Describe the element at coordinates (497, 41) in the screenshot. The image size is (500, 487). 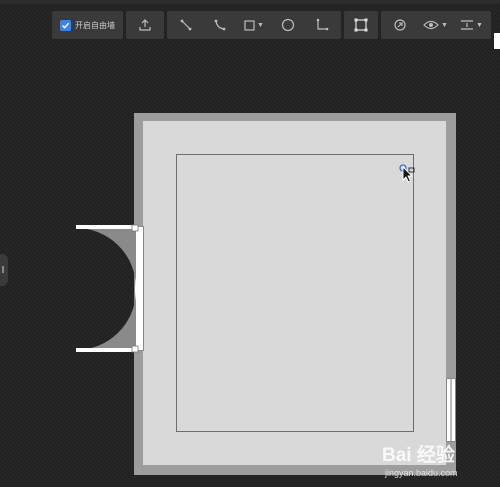
I see `right-edge-panel` at that location.